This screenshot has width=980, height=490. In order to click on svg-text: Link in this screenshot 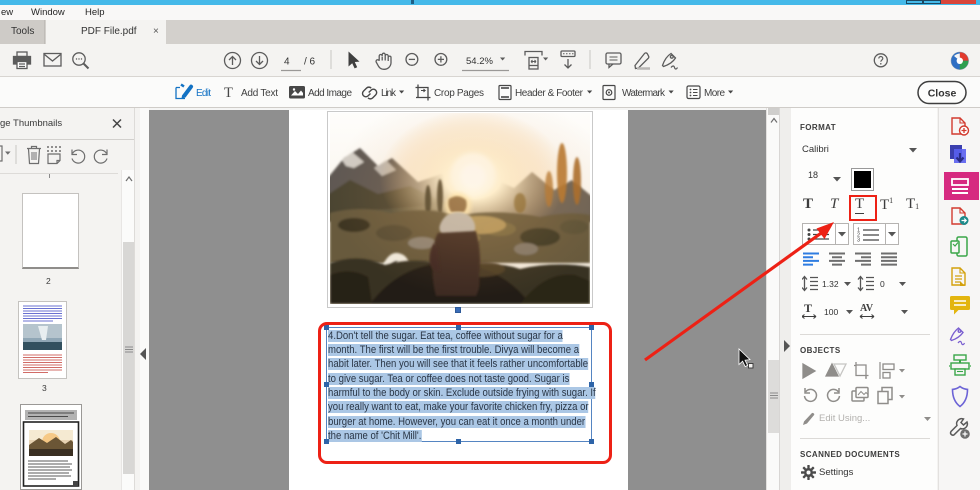, I will do `click(389, 93)`.